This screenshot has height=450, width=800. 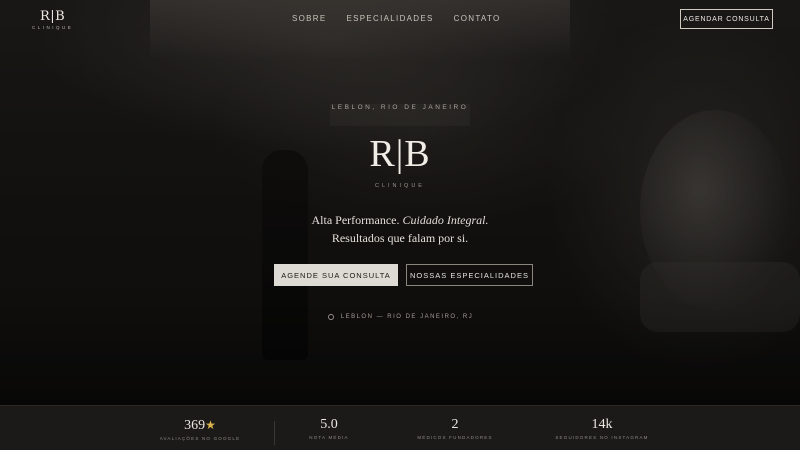 What do you see at coordinates (336, 275) in the screenshot?
I see `agende-sua-consulta-button: AGENDE SUA CONSULTA` at bounding box center [336, 275].